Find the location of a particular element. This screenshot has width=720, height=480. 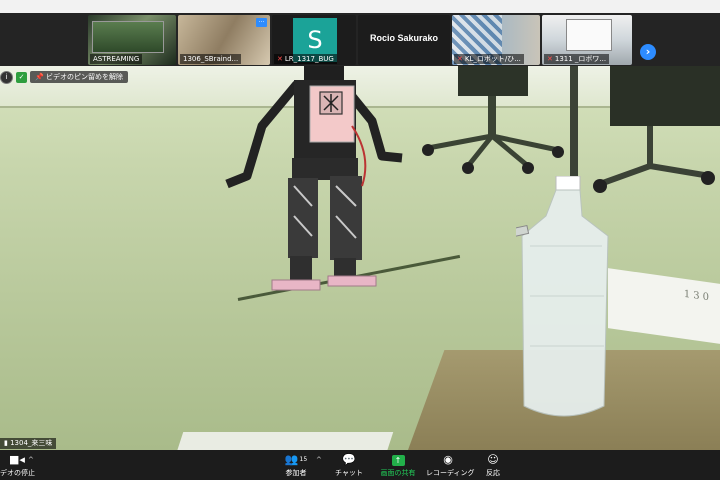

participant-tile-3: S ✕ LR_1317_BUG is located at coordinates (314, 40).